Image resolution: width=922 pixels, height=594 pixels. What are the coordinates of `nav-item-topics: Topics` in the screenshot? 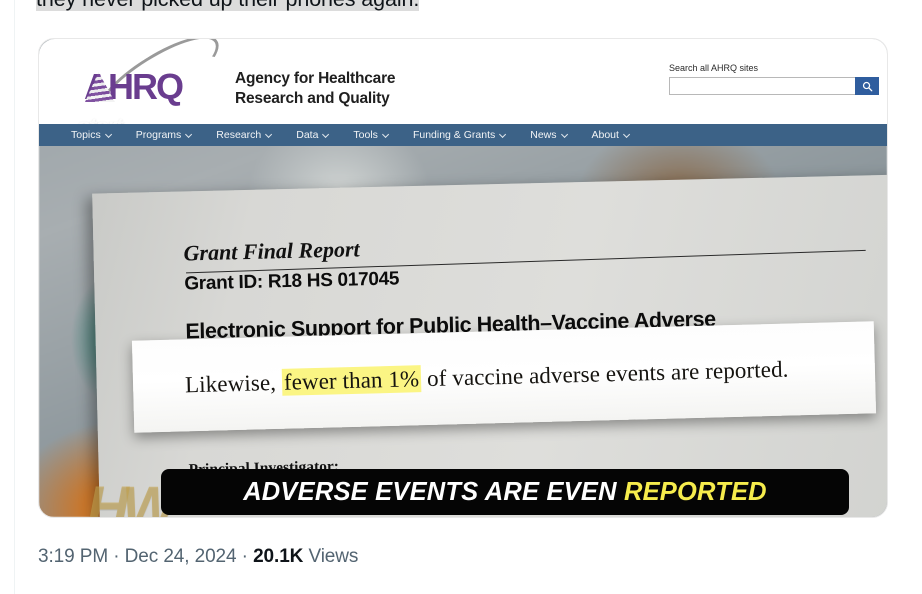 It's located at (91, 135).